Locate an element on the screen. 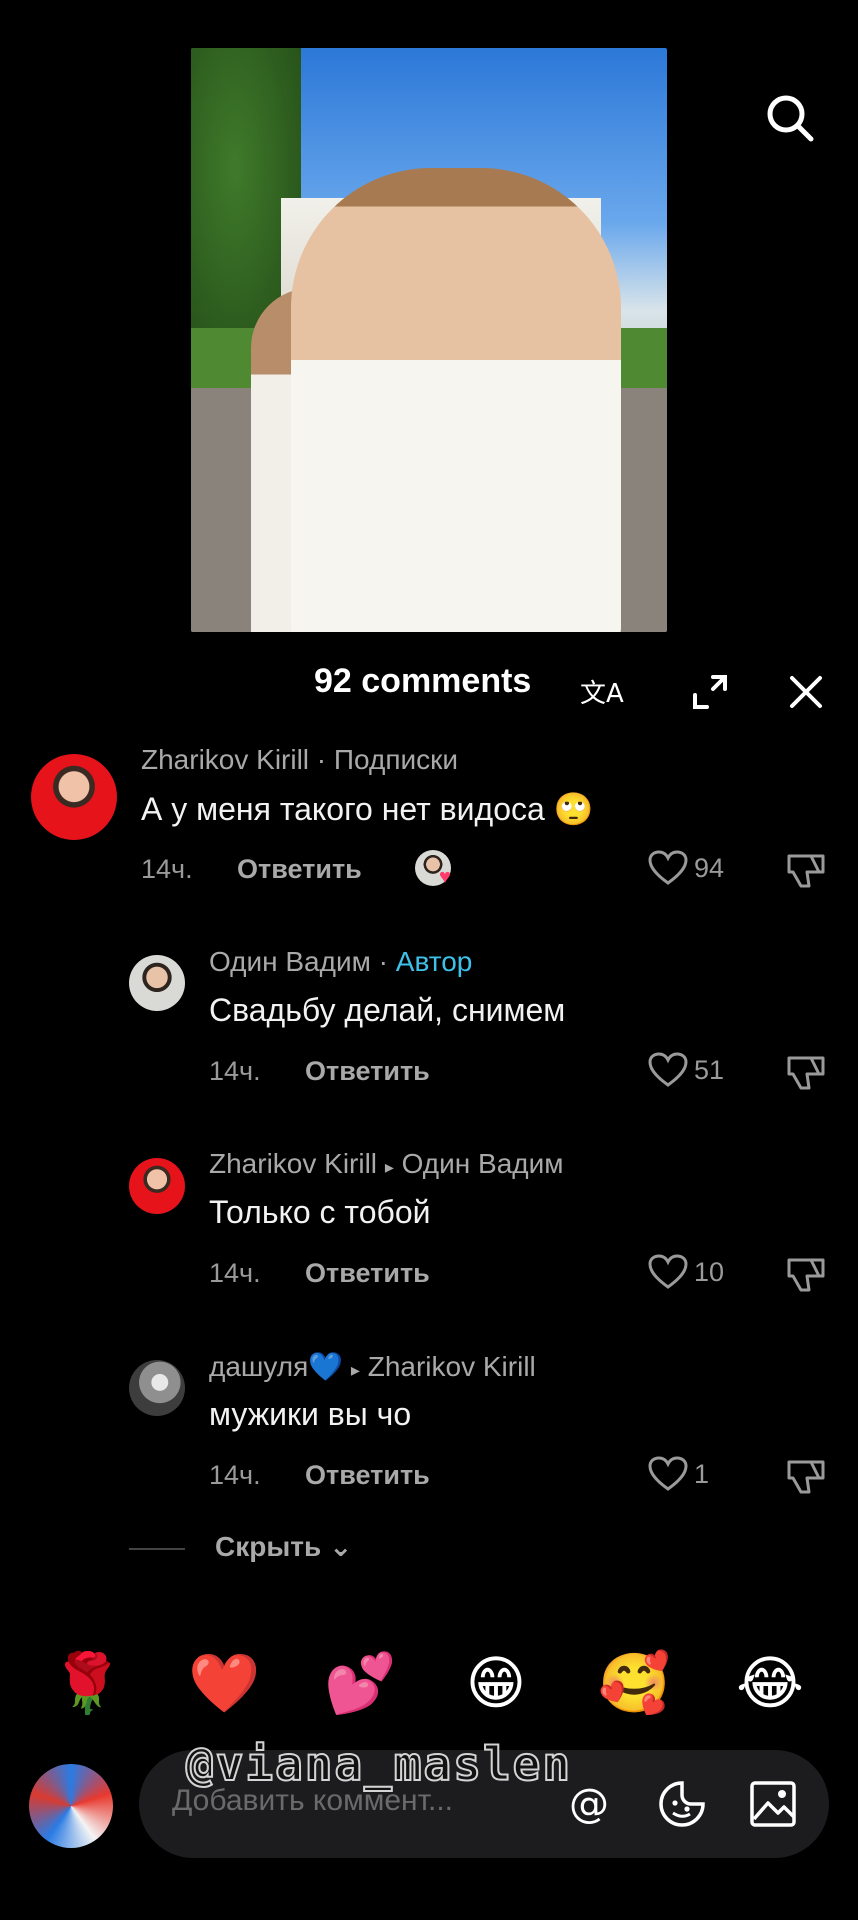 The width and height of the screenshot is (858, 1920). current-user-avatar is located at coordinates (71, 1806).